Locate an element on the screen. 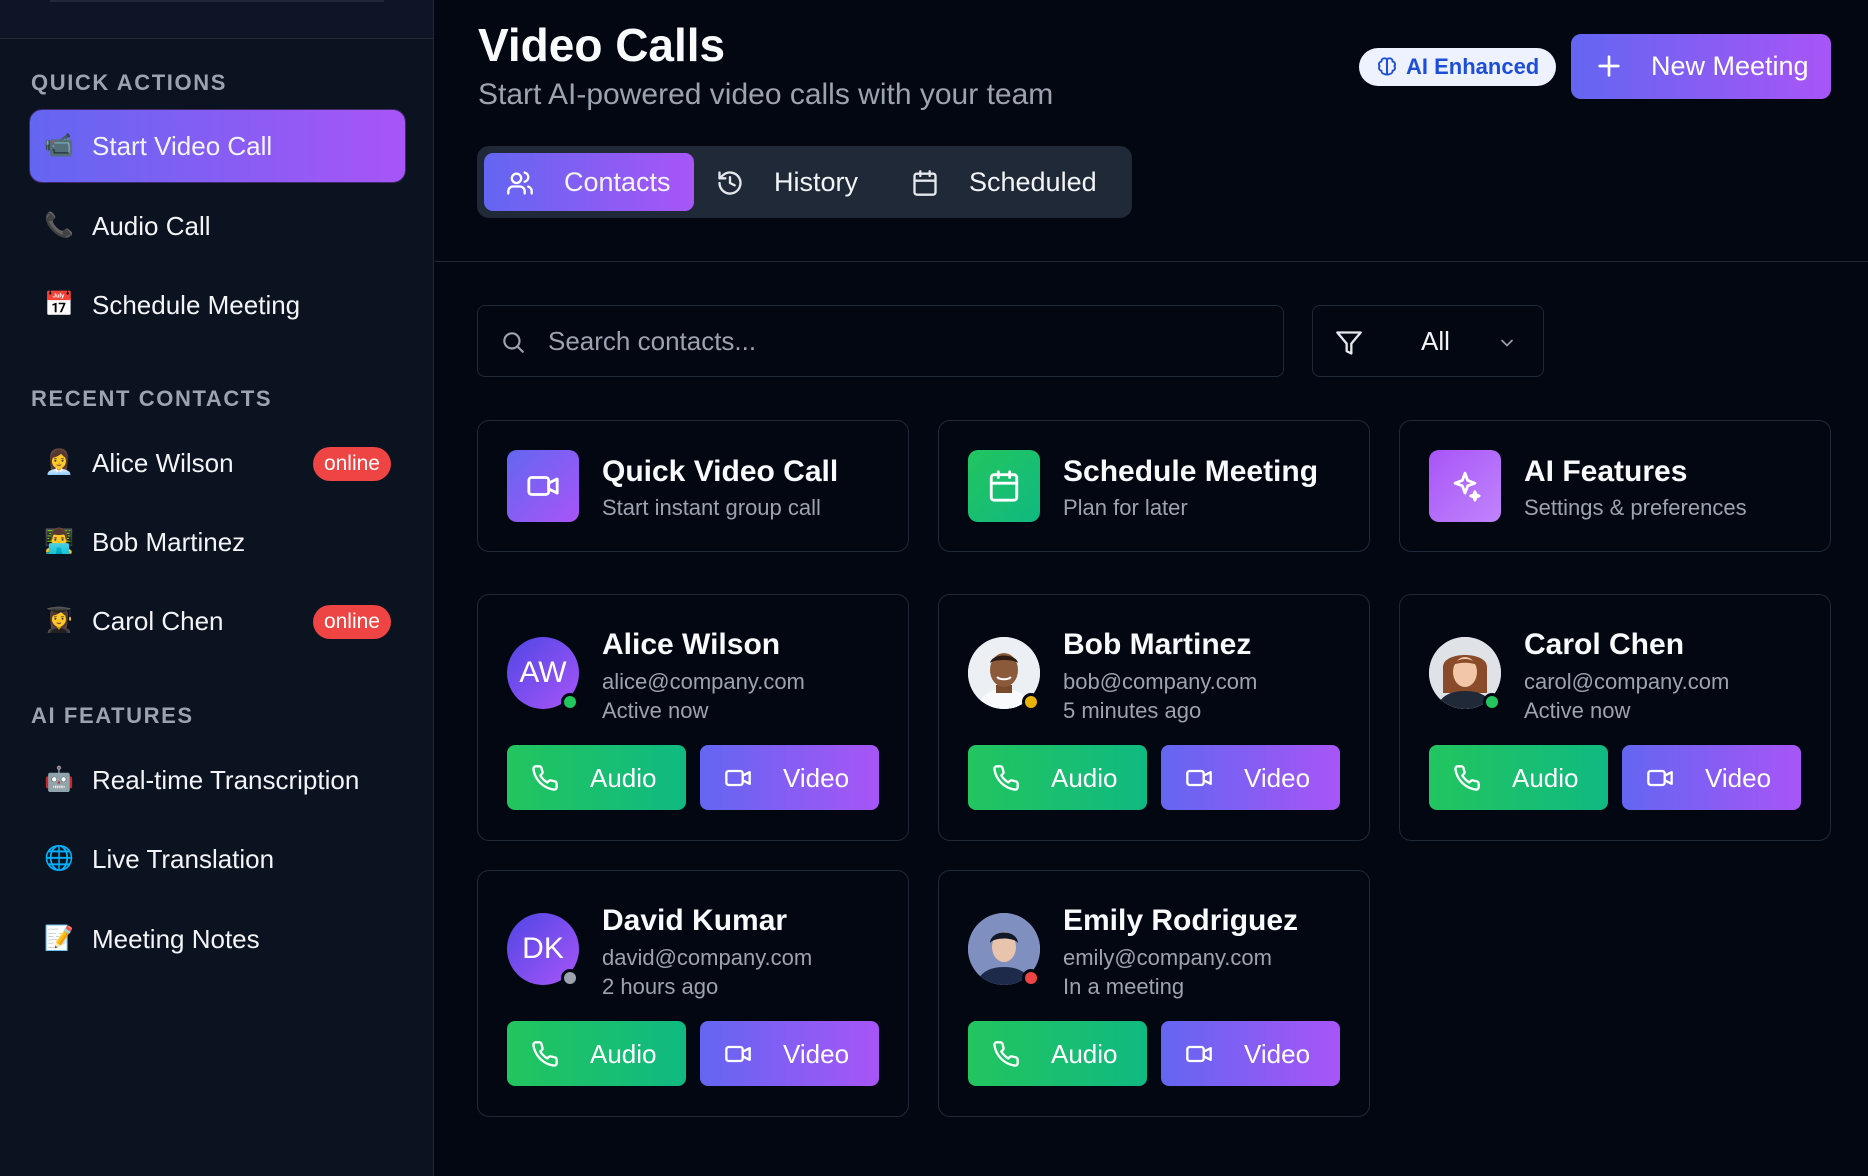 The height and width of the screenshot is (1176, 1868). tab-bar: Contacts History Scheduled is located at coordinates (804, 182).